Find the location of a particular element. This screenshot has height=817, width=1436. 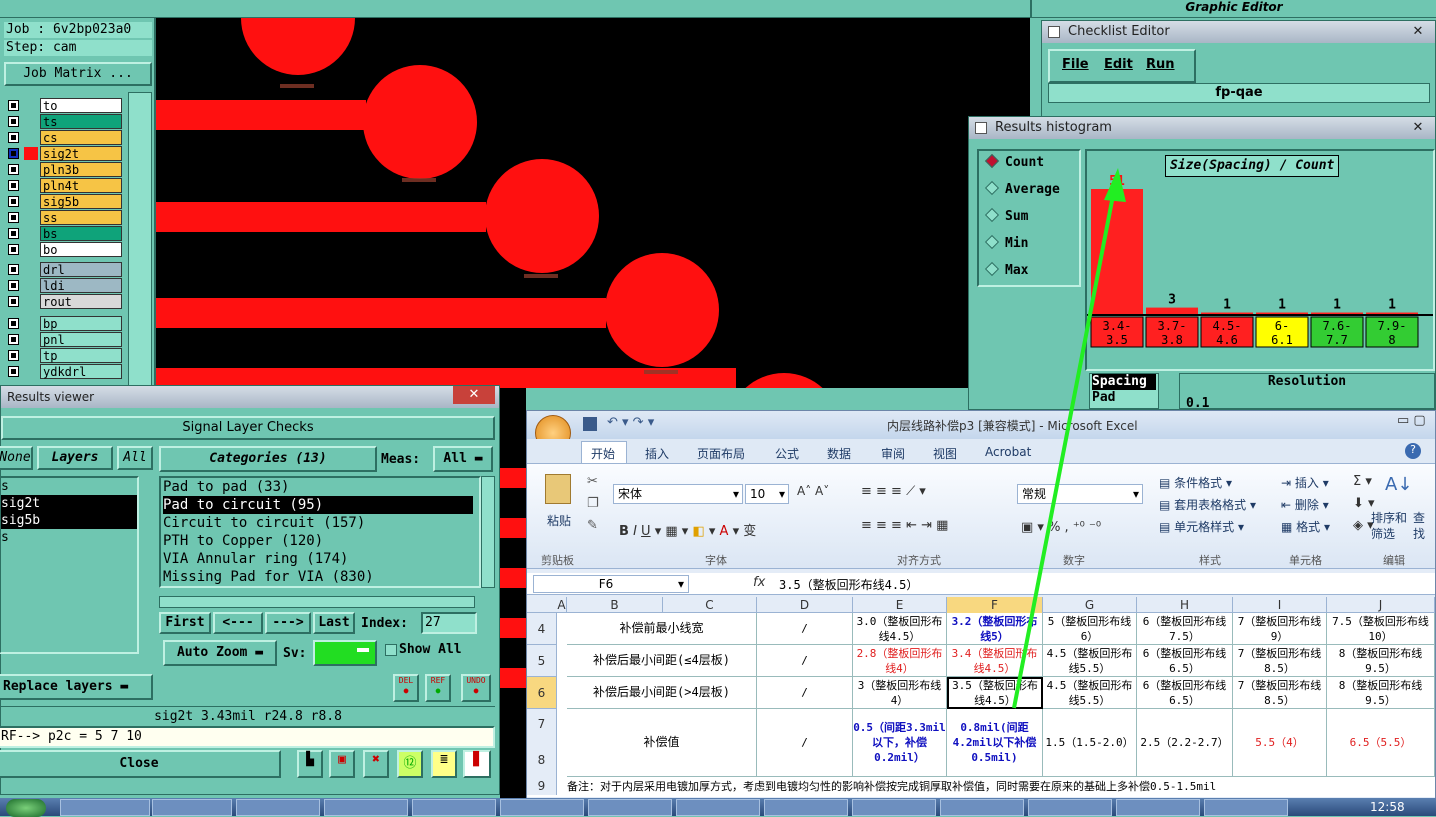

format-painter-icon: ✎ is located at coordinates (592, 525).